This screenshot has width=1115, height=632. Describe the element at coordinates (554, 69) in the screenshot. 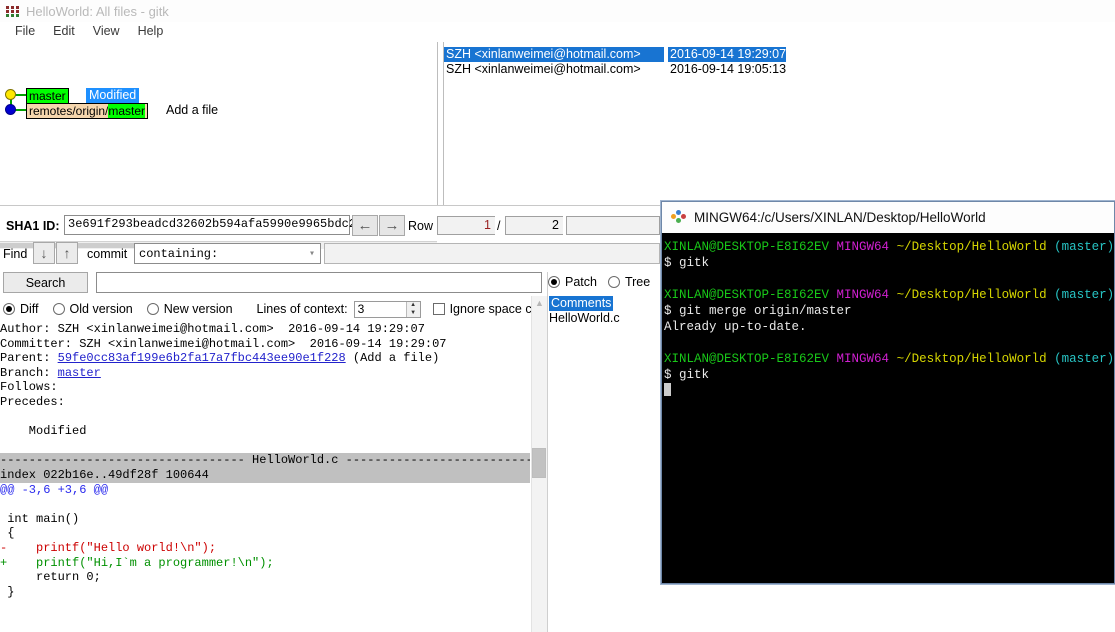

I see `commit-author-2: SZH <xinlanweimei@hotmail.com>` at that location.